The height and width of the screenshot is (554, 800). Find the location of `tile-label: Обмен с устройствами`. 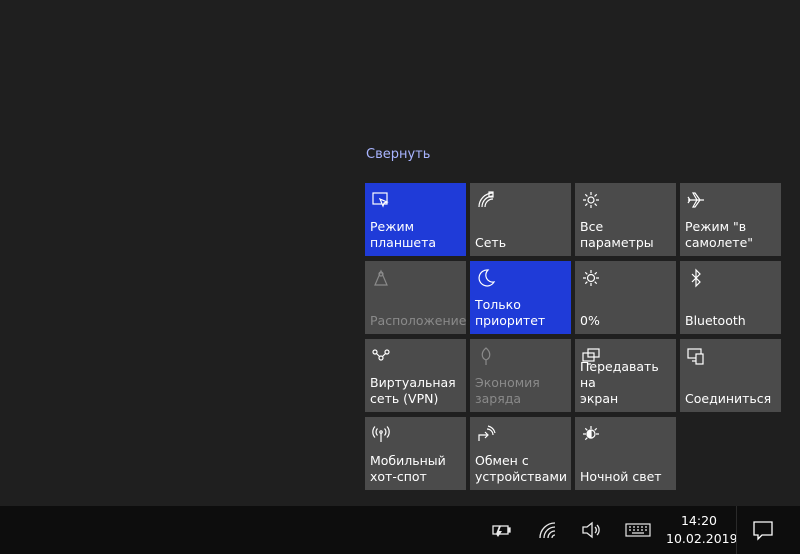

tile-label: Обмен с устройствами is located at coordinates (521, 468).